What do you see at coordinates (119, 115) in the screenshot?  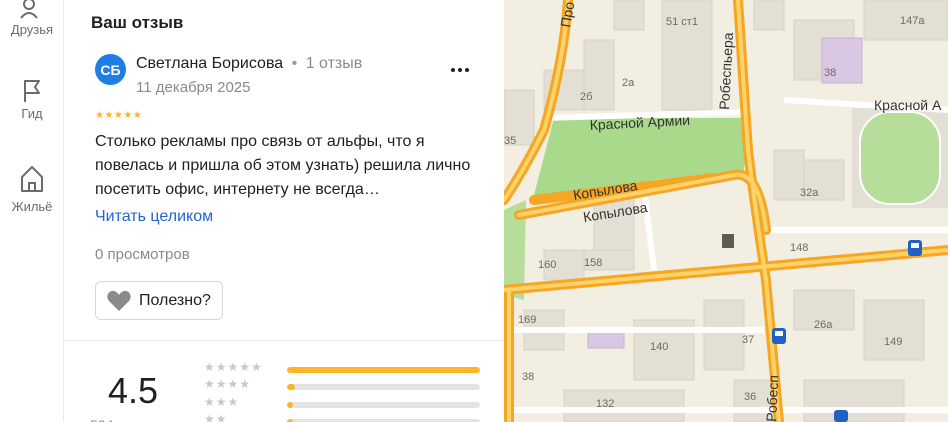 I see `review-stars: ★★★★★` at bounding box center [119, 115].